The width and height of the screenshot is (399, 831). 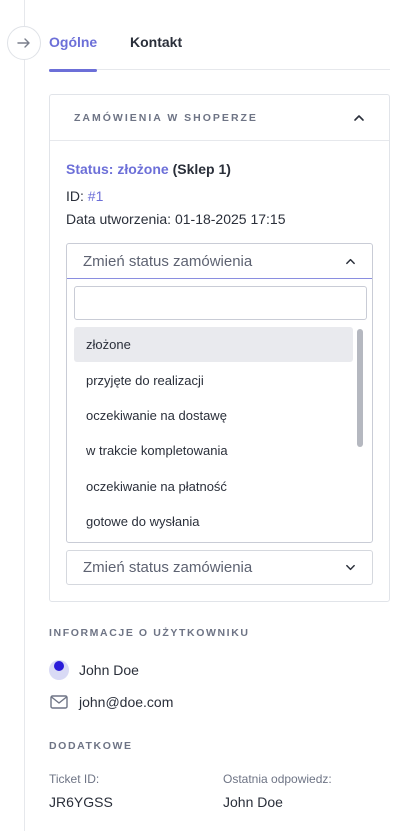 I want to click on tab-general: Ogólne, so click(x=73, y=53).